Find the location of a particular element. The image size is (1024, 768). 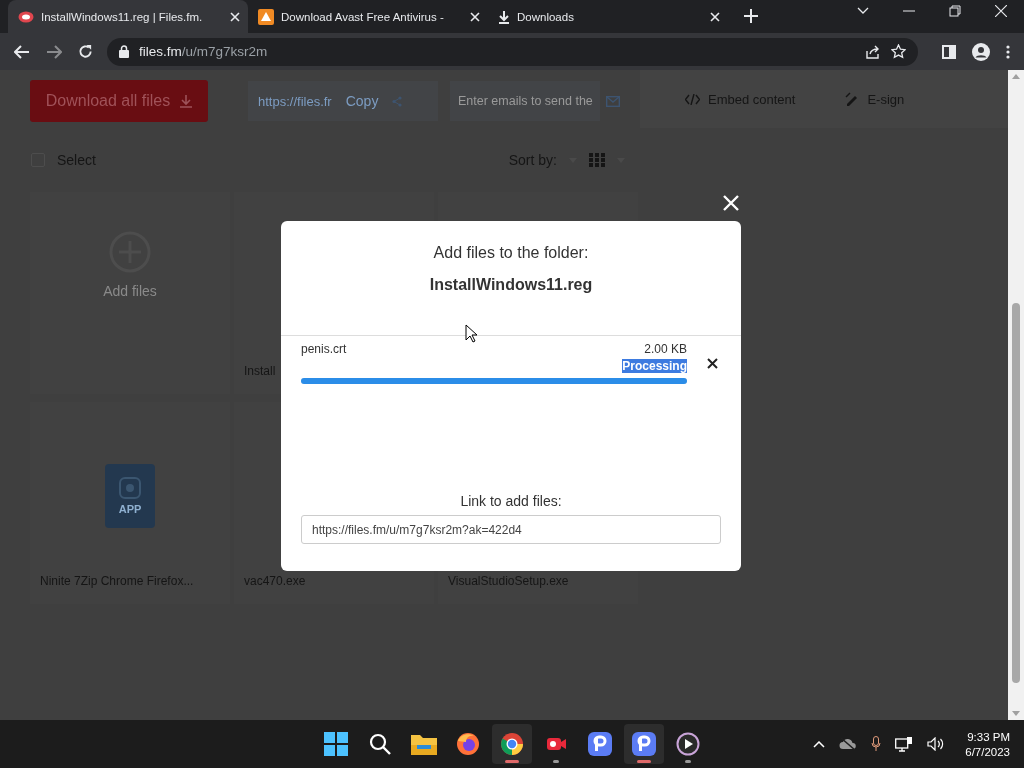

browser-logo-icon is located at coordinates (512, 744).